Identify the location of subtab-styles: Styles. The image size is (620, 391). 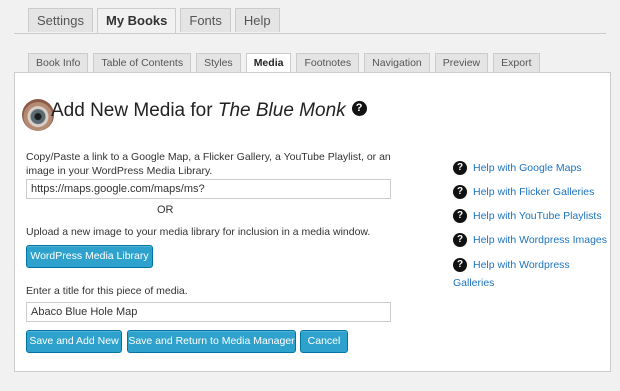
(218, 62).